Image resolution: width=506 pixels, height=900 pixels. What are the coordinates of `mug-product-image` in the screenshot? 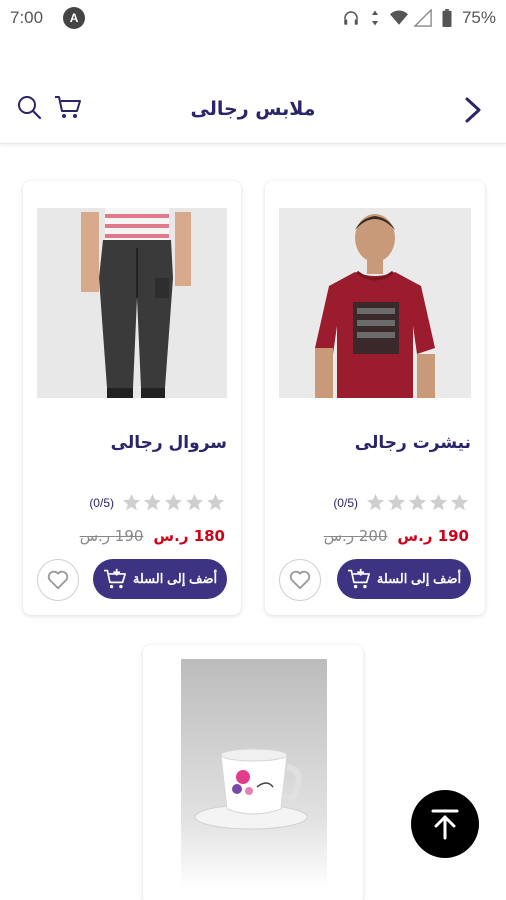 It's located at (254, 774).